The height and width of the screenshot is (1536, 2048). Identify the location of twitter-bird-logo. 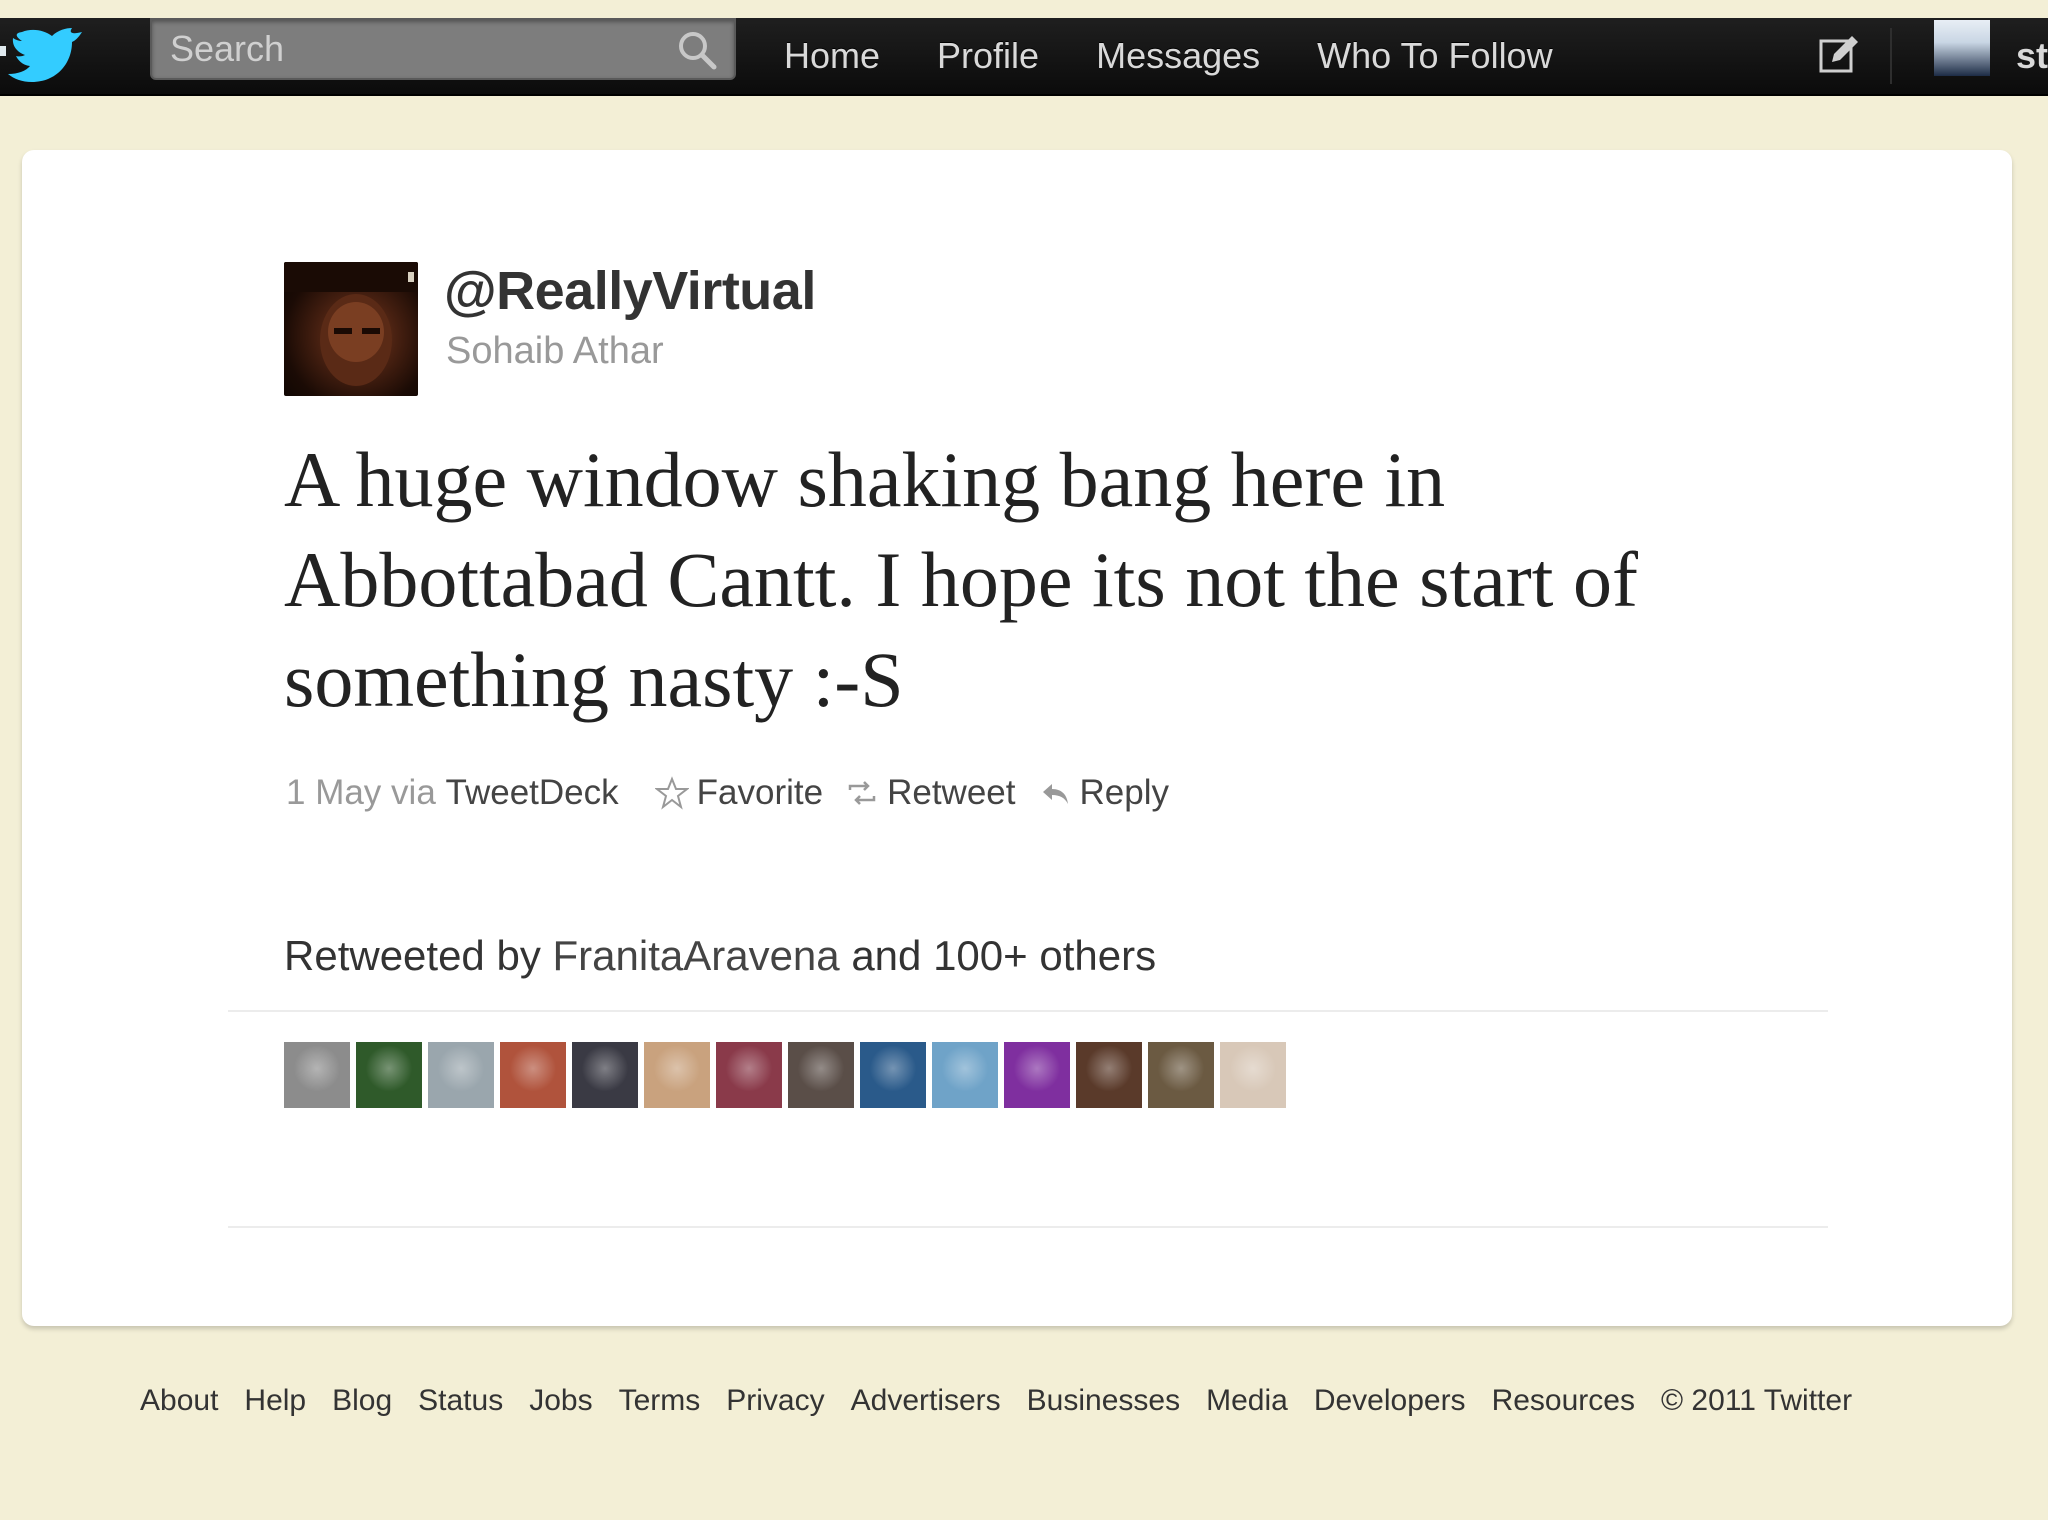
(48, 55).